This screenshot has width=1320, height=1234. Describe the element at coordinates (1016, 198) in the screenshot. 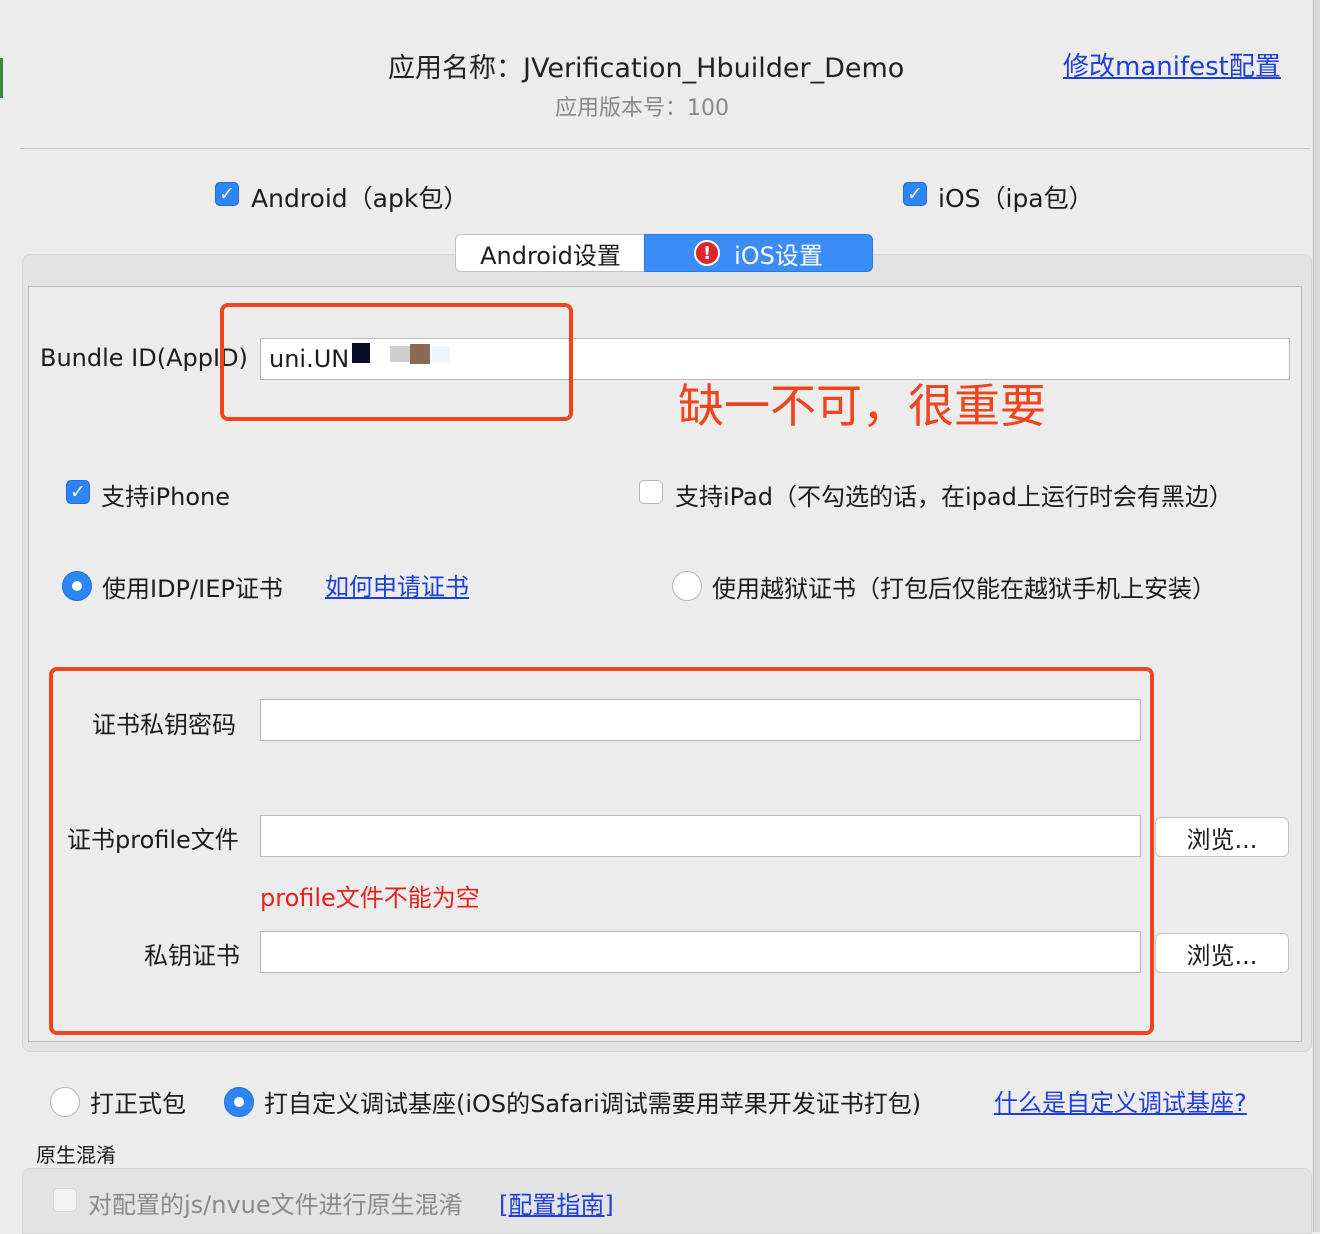

I see `ios-platform-label: iOS（ipa包）` at that location.